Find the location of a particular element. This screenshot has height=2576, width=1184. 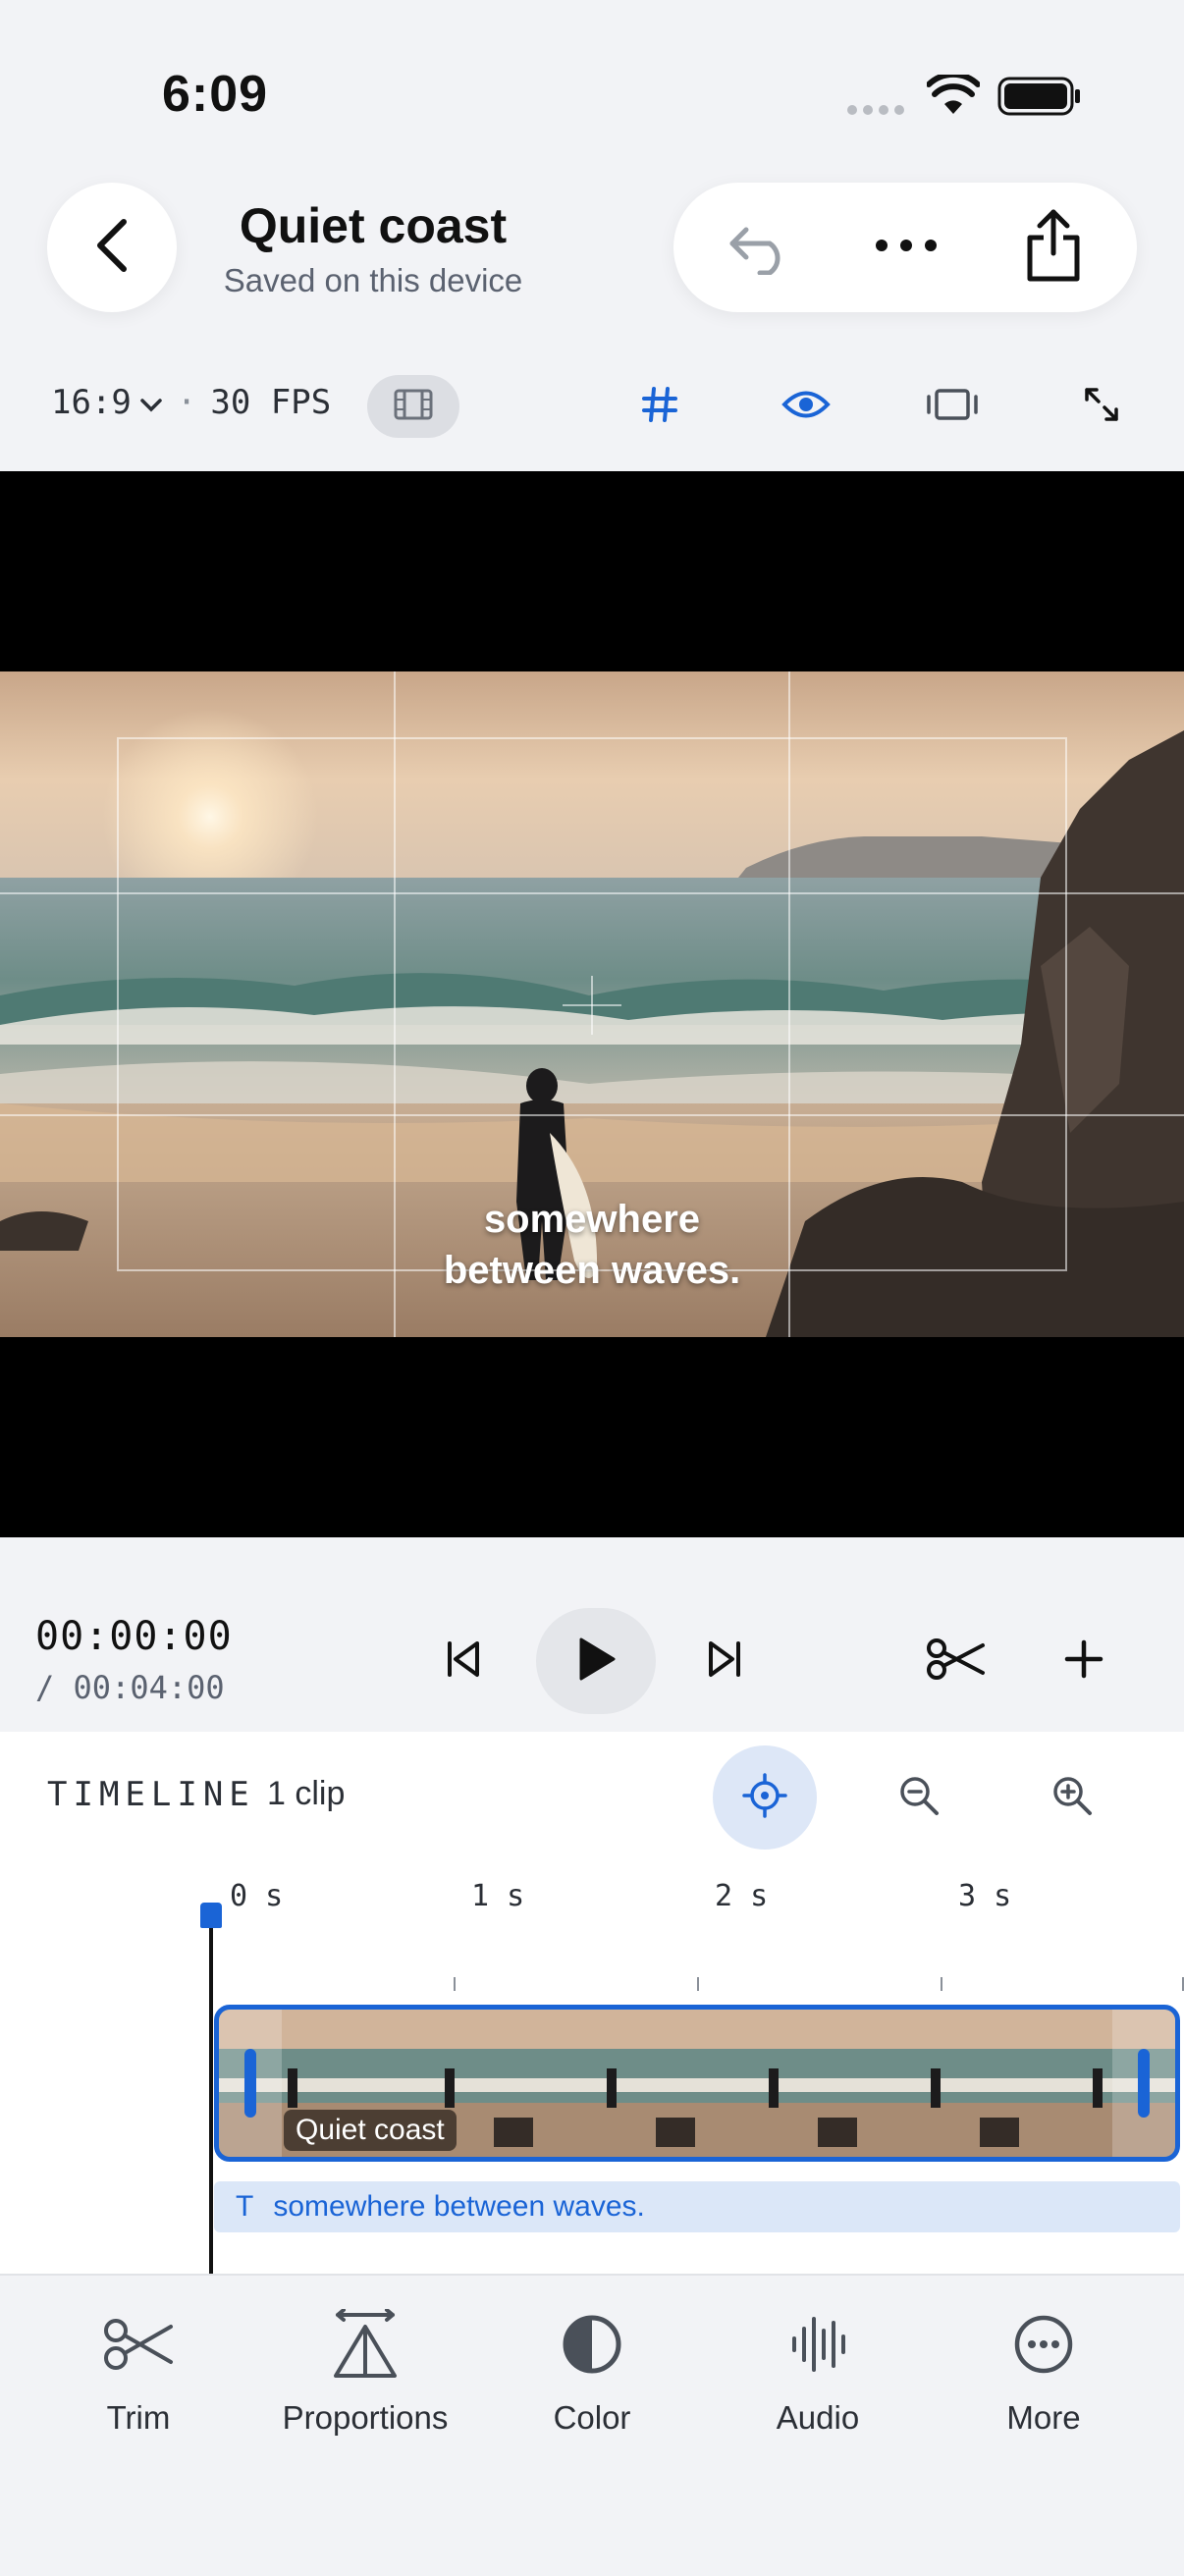

tab-proportions: Proportions is located at coordinates (365, 2372).